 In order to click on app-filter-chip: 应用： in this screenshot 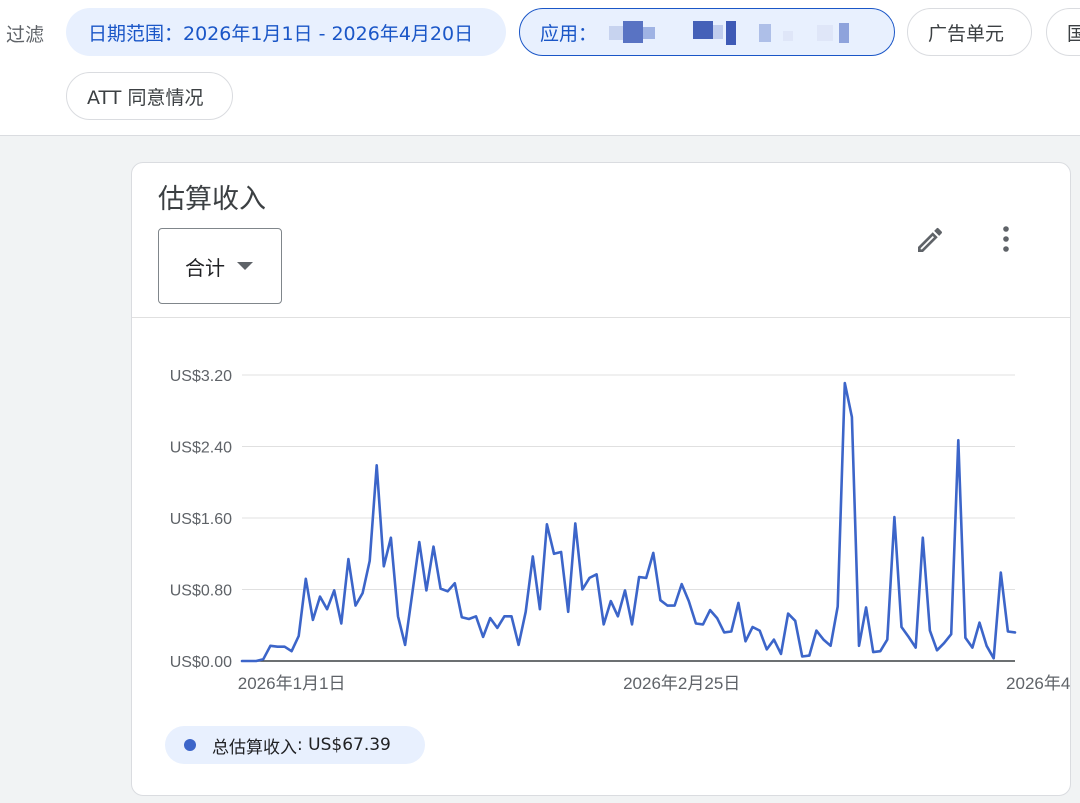, I will do `click(707, 32)`.